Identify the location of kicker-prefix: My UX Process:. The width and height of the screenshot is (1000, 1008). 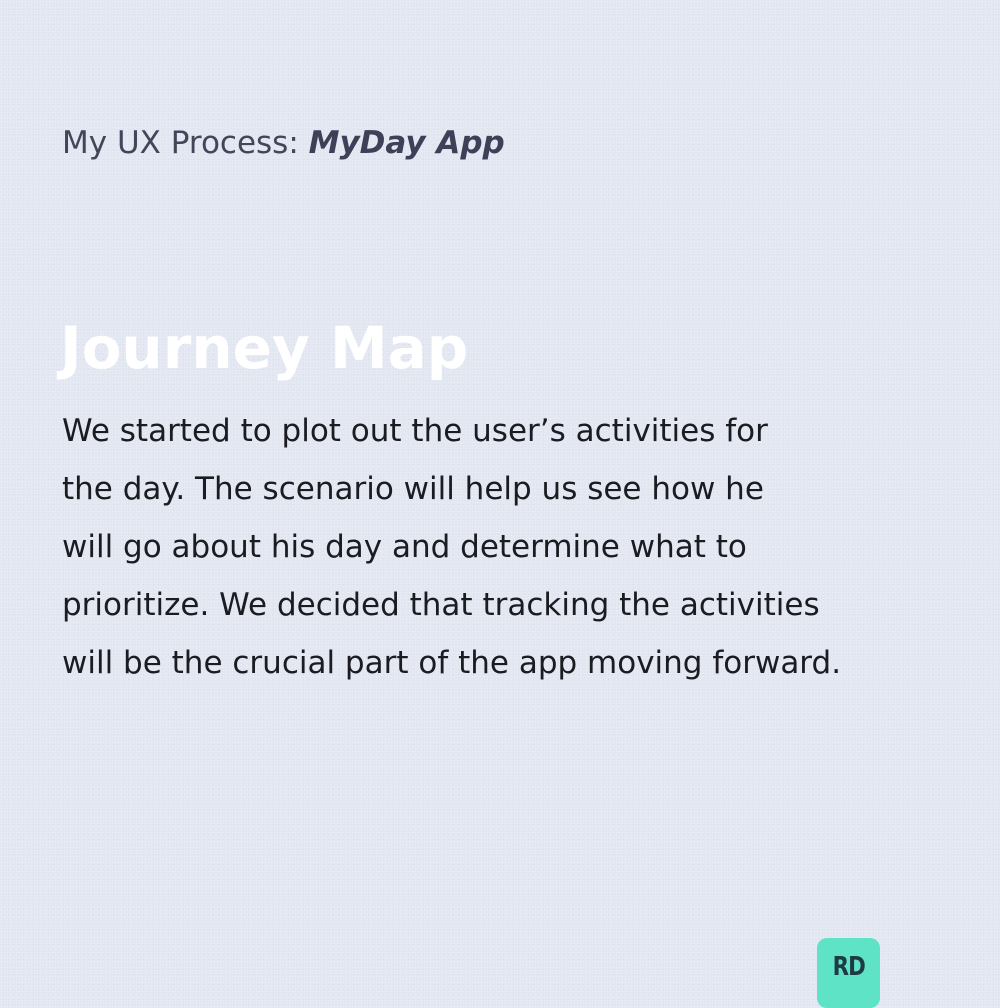
(185, 143).